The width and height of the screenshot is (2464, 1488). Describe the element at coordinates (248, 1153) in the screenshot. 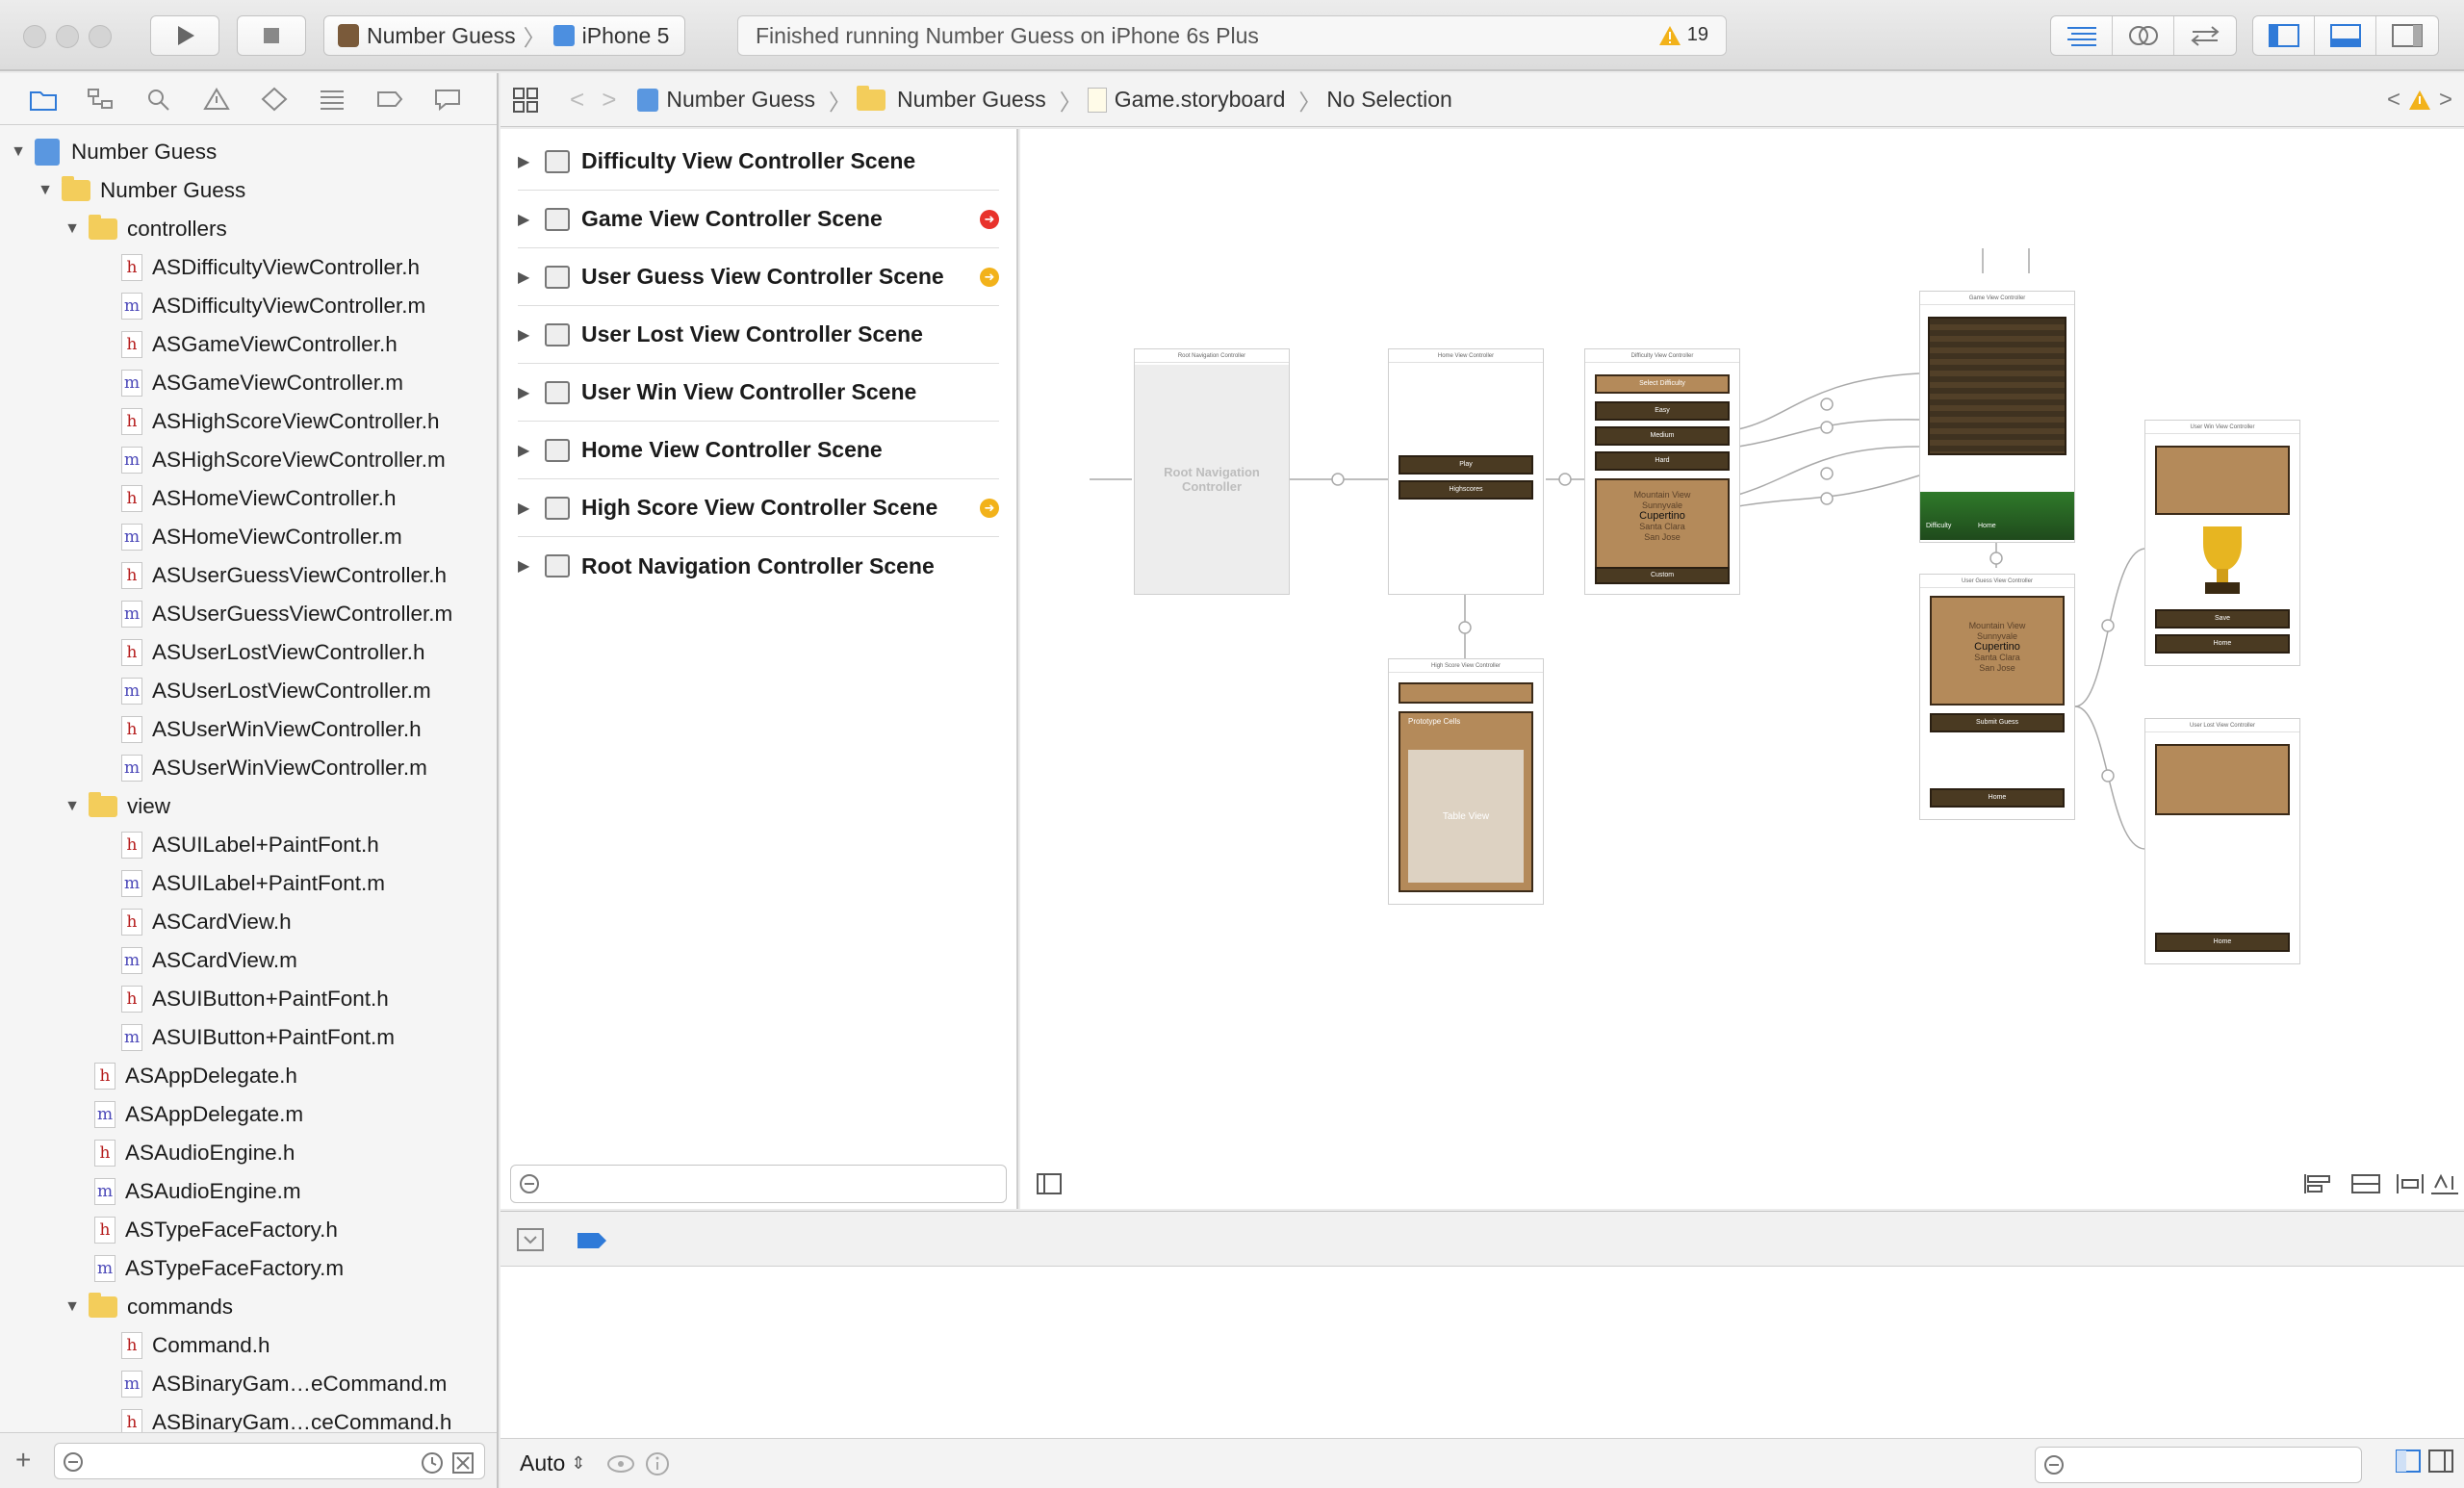

I see `file-row: h ASAudioEngine.h` at that location.